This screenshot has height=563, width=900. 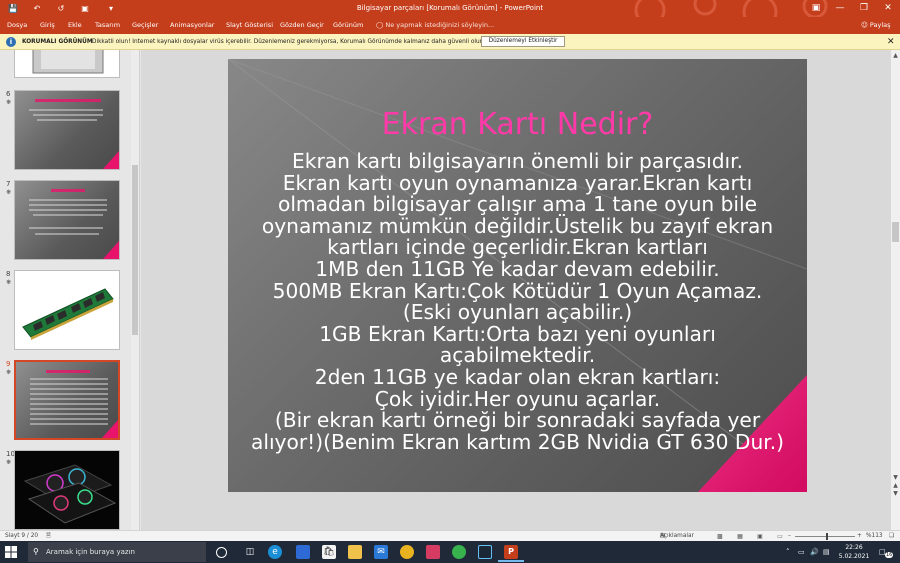 What do you see at coordinates (36, 551) in the screenshot?
I see `search-icon: ⚲` at bounding box center [36, 551].